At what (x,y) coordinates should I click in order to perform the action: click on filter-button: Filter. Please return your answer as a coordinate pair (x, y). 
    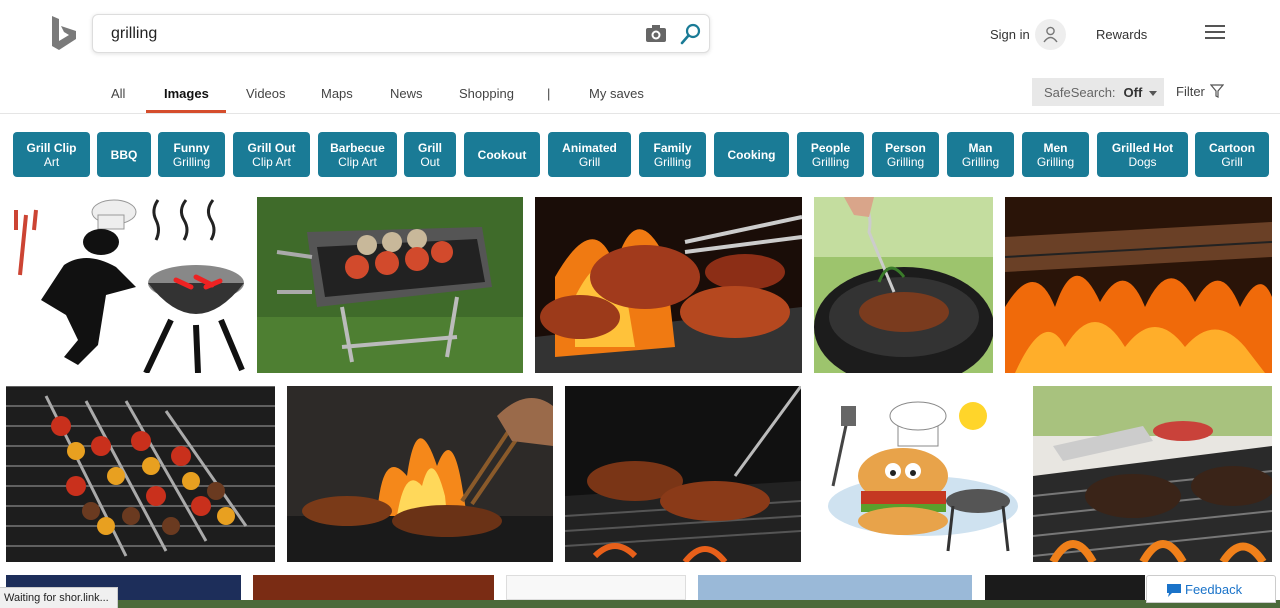
    Looking at the image, I should click on (1190, 91).